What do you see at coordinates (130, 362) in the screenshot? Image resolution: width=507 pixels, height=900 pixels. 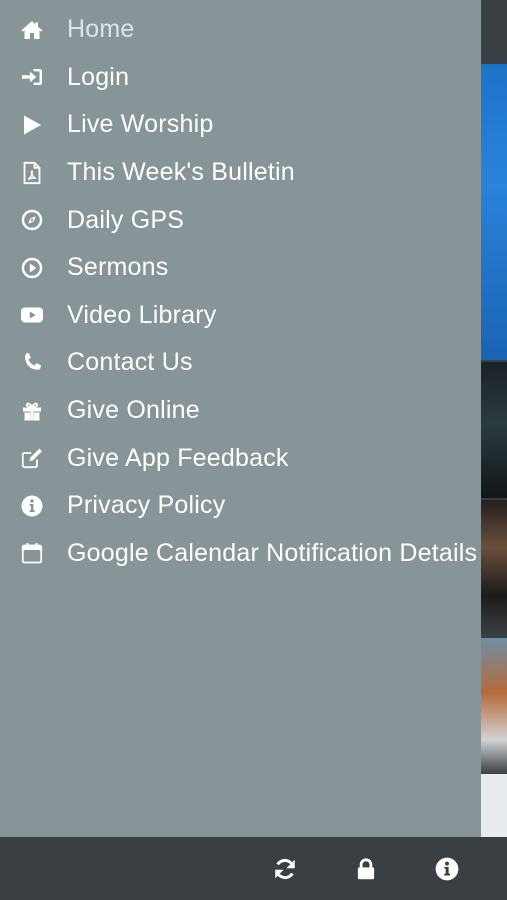 I see `menu-label: Contact Us` at bounding box center [130, 362].